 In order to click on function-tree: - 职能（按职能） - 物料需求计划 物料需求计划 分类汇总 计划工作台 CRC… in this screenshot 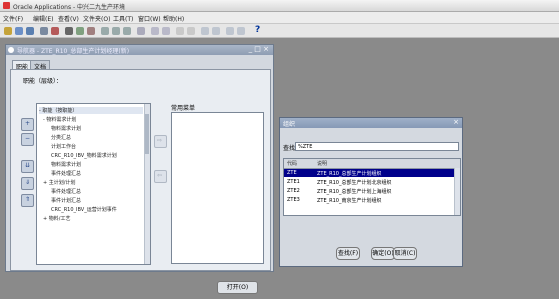, I will do `click(93, 184)`.